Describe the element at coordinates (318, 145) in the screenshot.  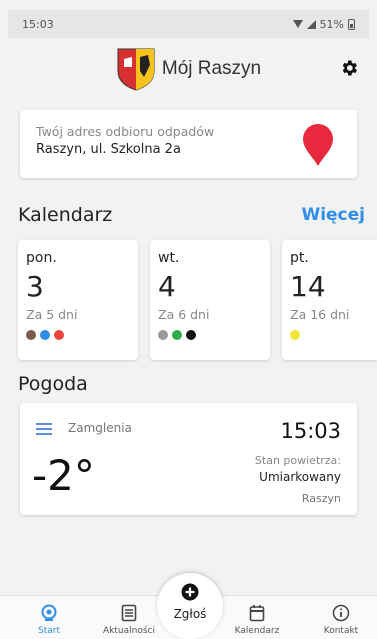
I see `location-pin-icon` at that location.